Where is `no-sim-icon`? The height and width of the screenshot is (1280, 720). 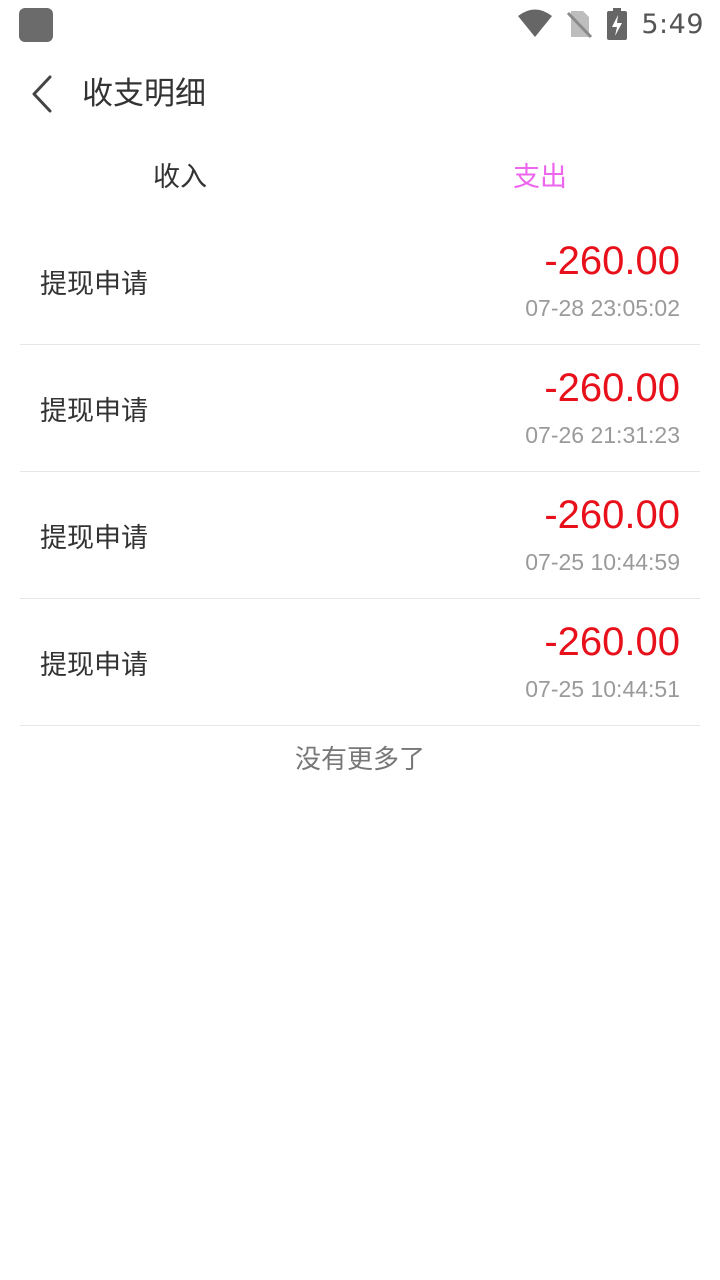
no-sim-icon is located at coordinates (580, 25).